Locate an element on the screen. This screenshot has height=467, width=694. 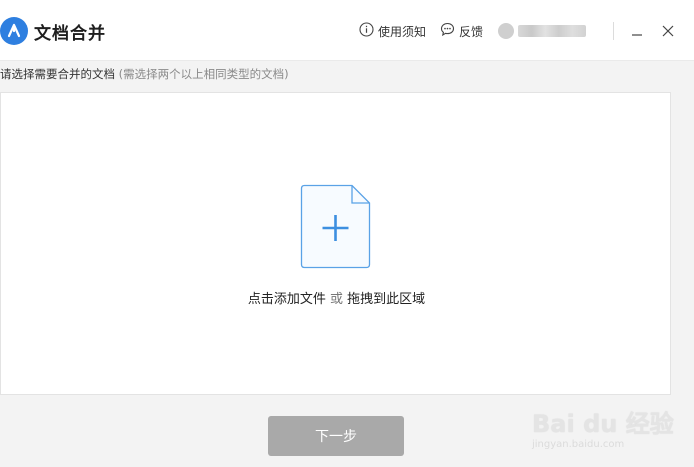
or-text: 或 is located at coordinates (336, 299).